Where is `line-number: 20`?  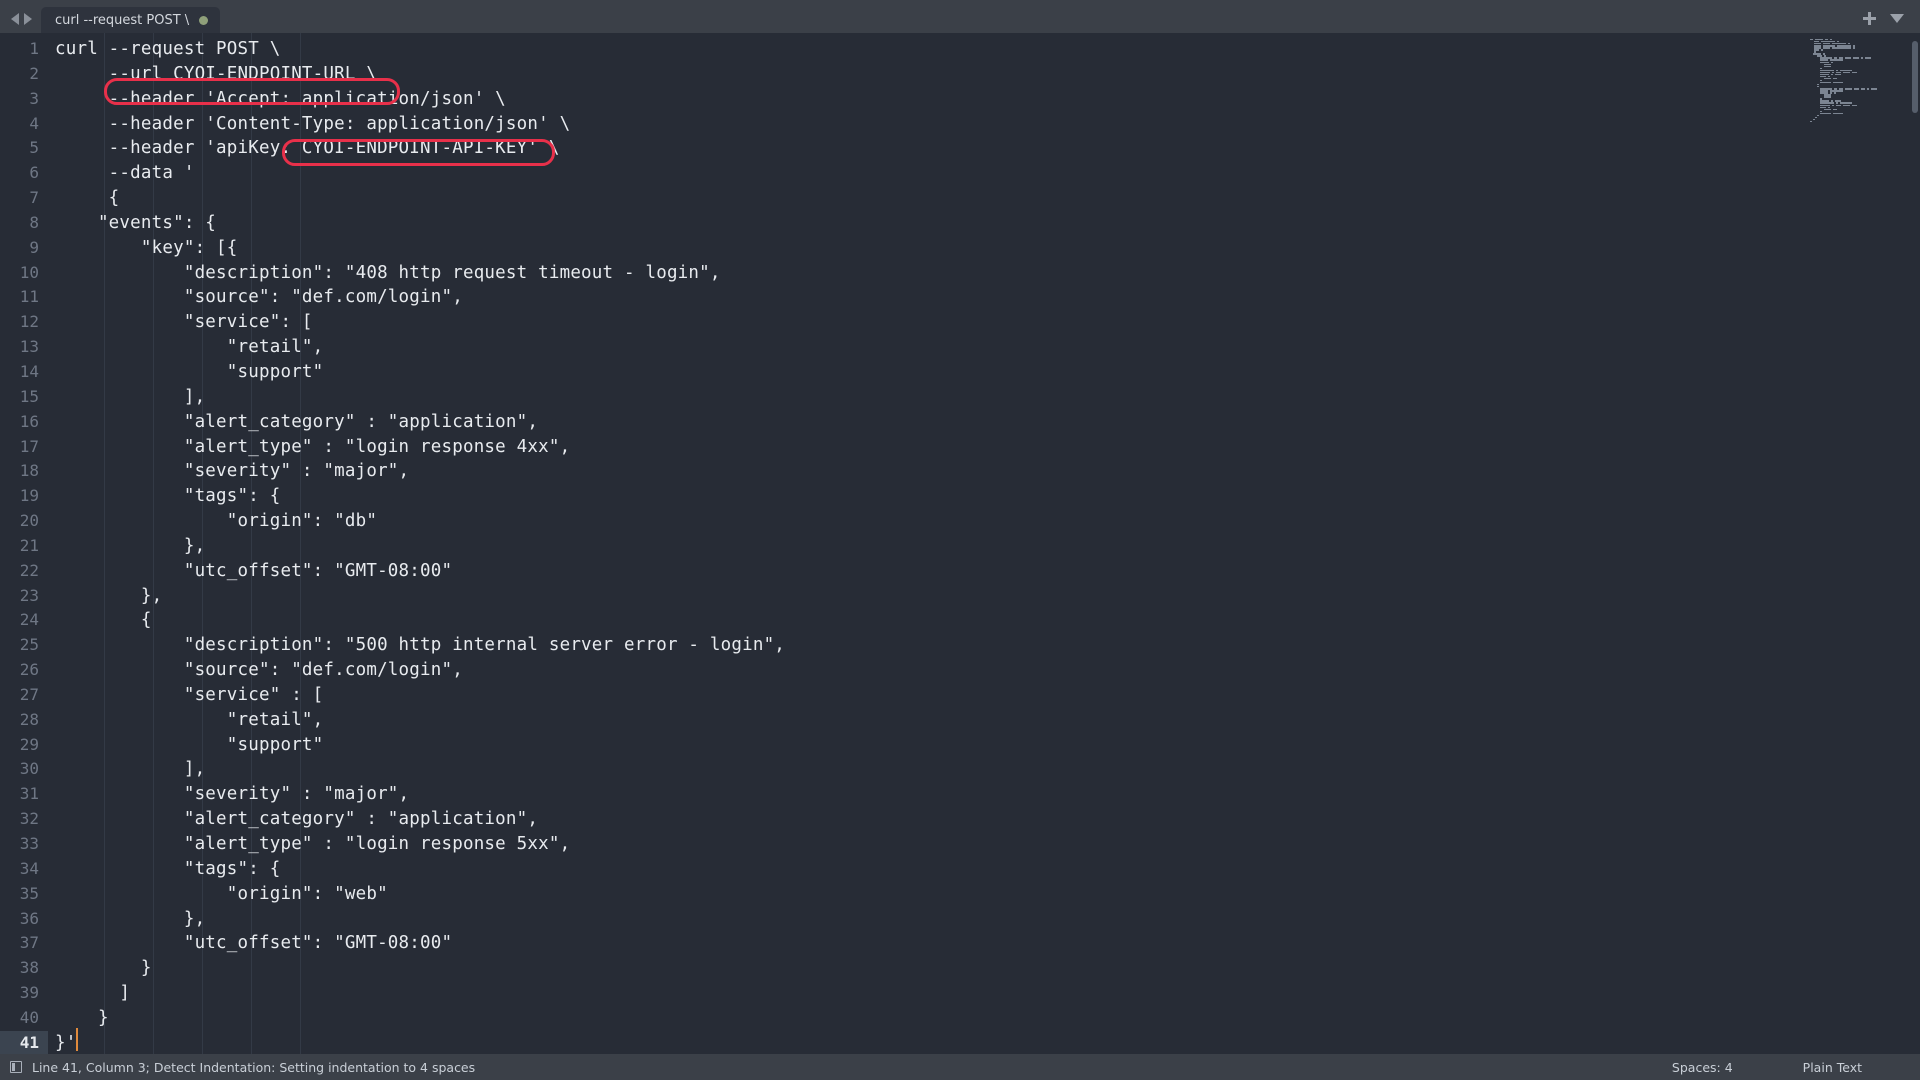 line-number: 20 is located at coordinates (29, 521).